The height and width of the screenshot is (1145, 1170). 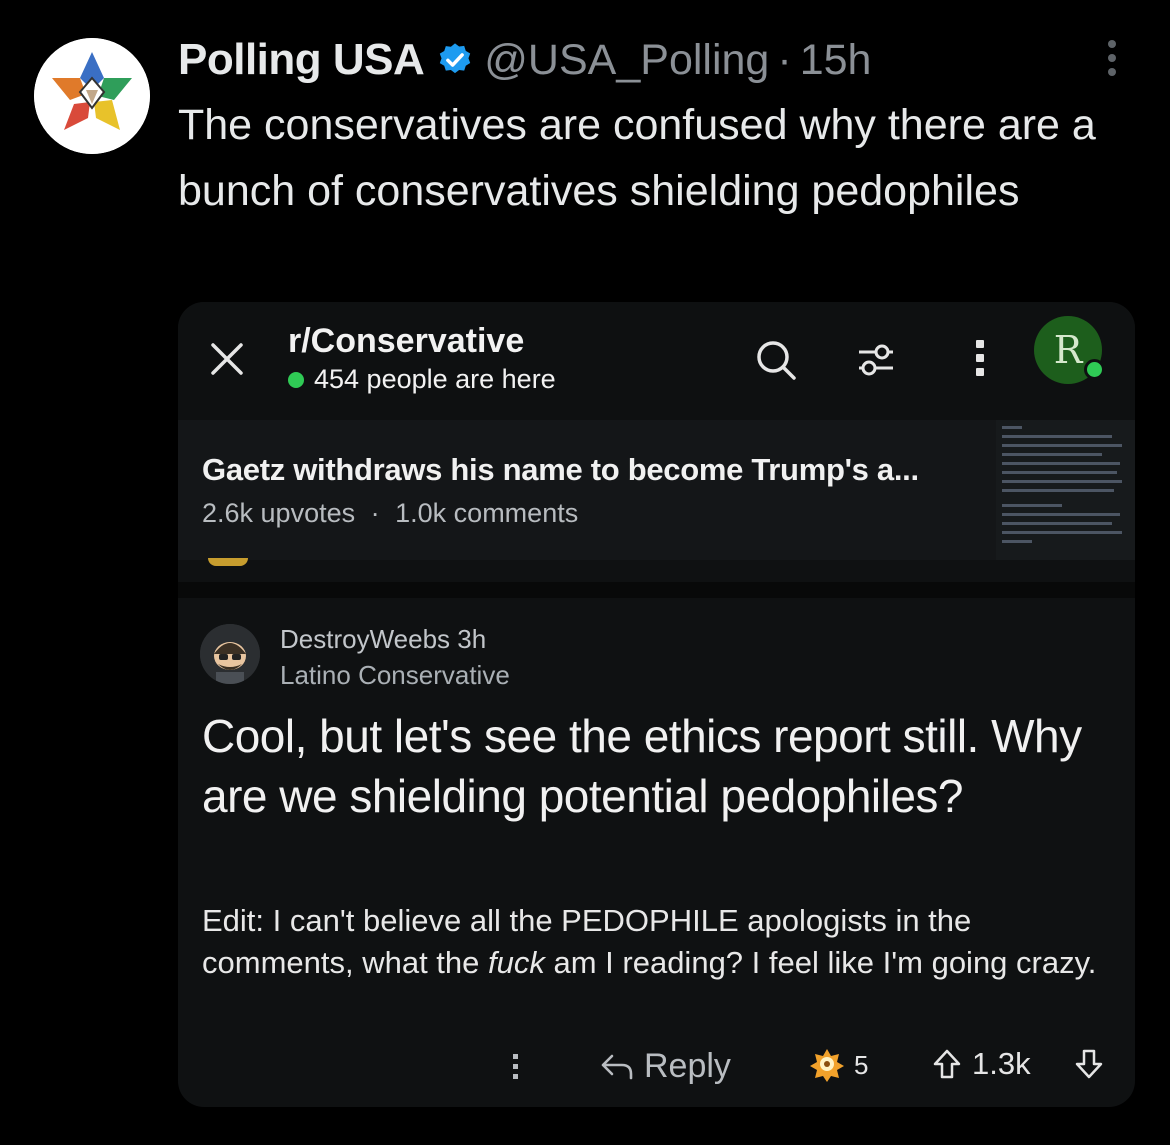 I want to click on subreddit-avatar: R, so click(x=1069, y=350).